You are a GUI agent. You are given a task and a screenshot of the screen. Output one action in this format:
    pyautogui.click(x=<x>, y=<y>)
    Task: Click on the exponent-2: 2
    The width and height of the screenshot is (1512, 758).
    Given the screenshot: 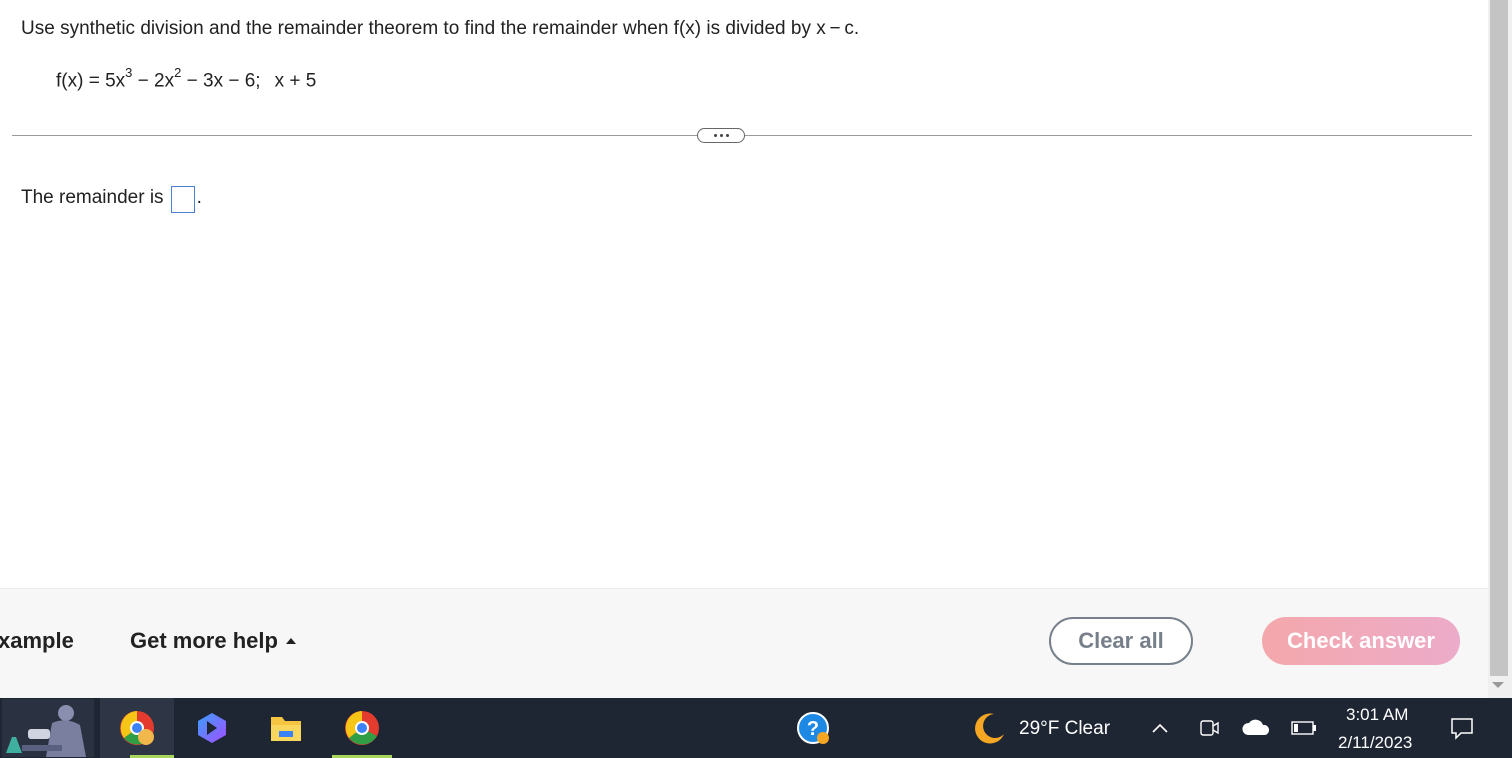 What is the action you would take?
    pyautogui.click(x=178, y=72)
    